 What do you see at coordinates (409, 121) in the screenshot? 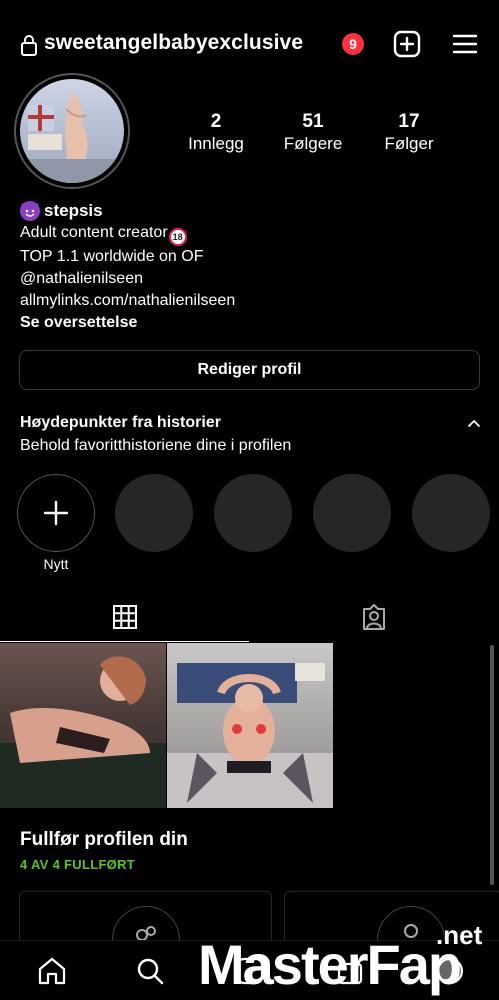
I see `stat-following-value: 17` at bounding box center [409, 121].